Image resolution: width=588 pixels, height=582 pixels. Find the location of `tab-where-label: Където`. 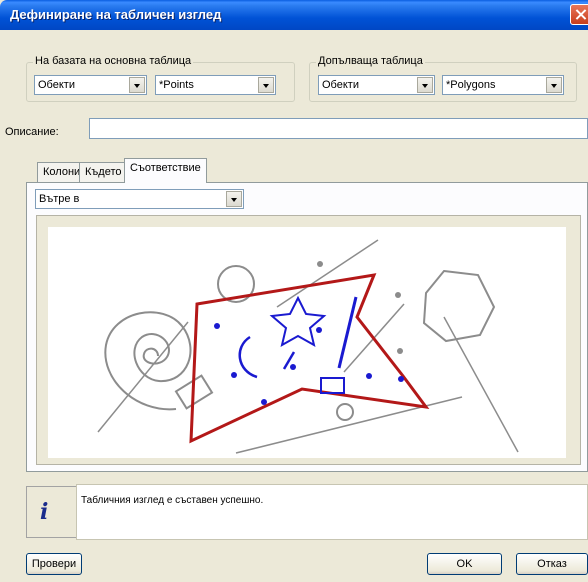

tab-where-label: Където is located at coordinates (103, 172).